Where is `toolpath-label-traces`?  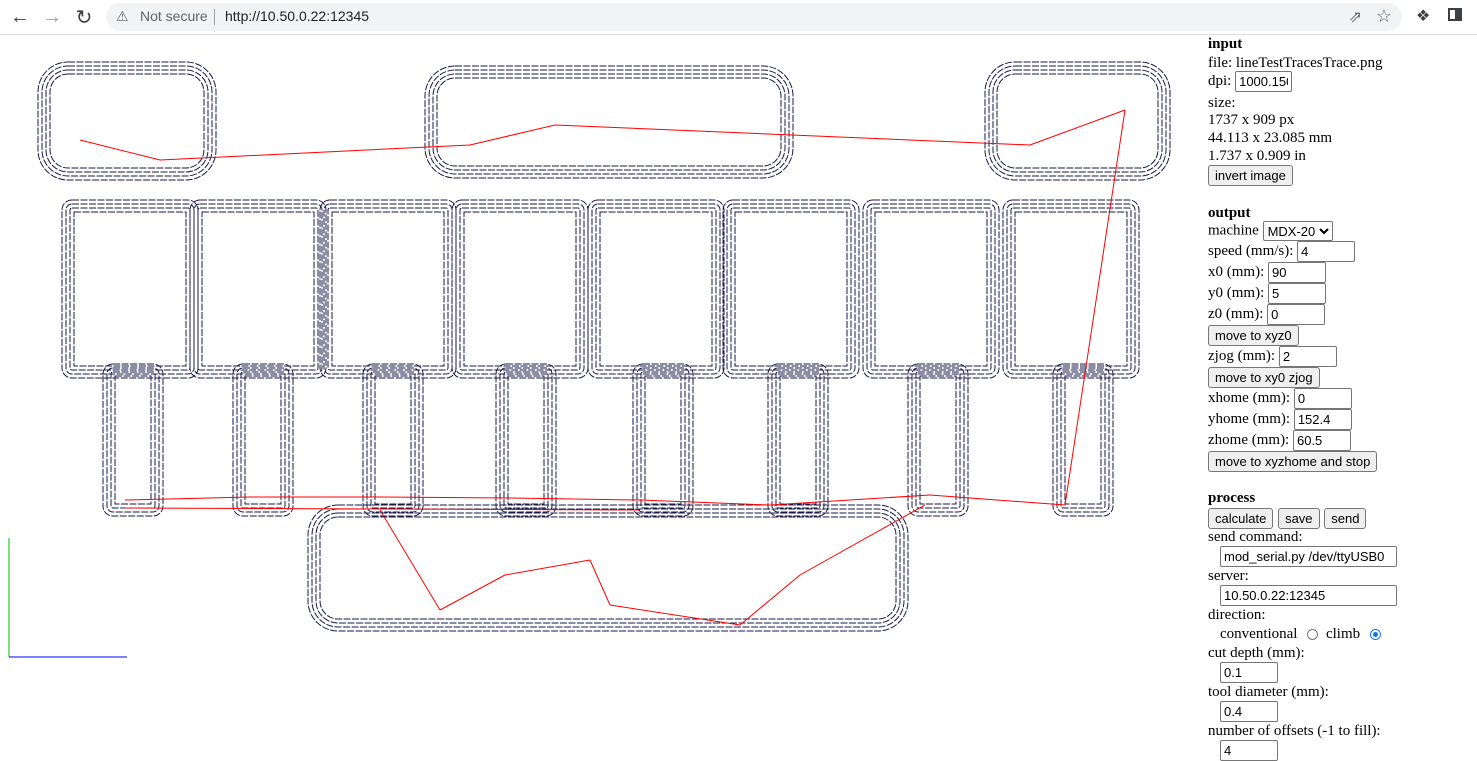 toolpath-label-traces is located at coordinates (608, 568).